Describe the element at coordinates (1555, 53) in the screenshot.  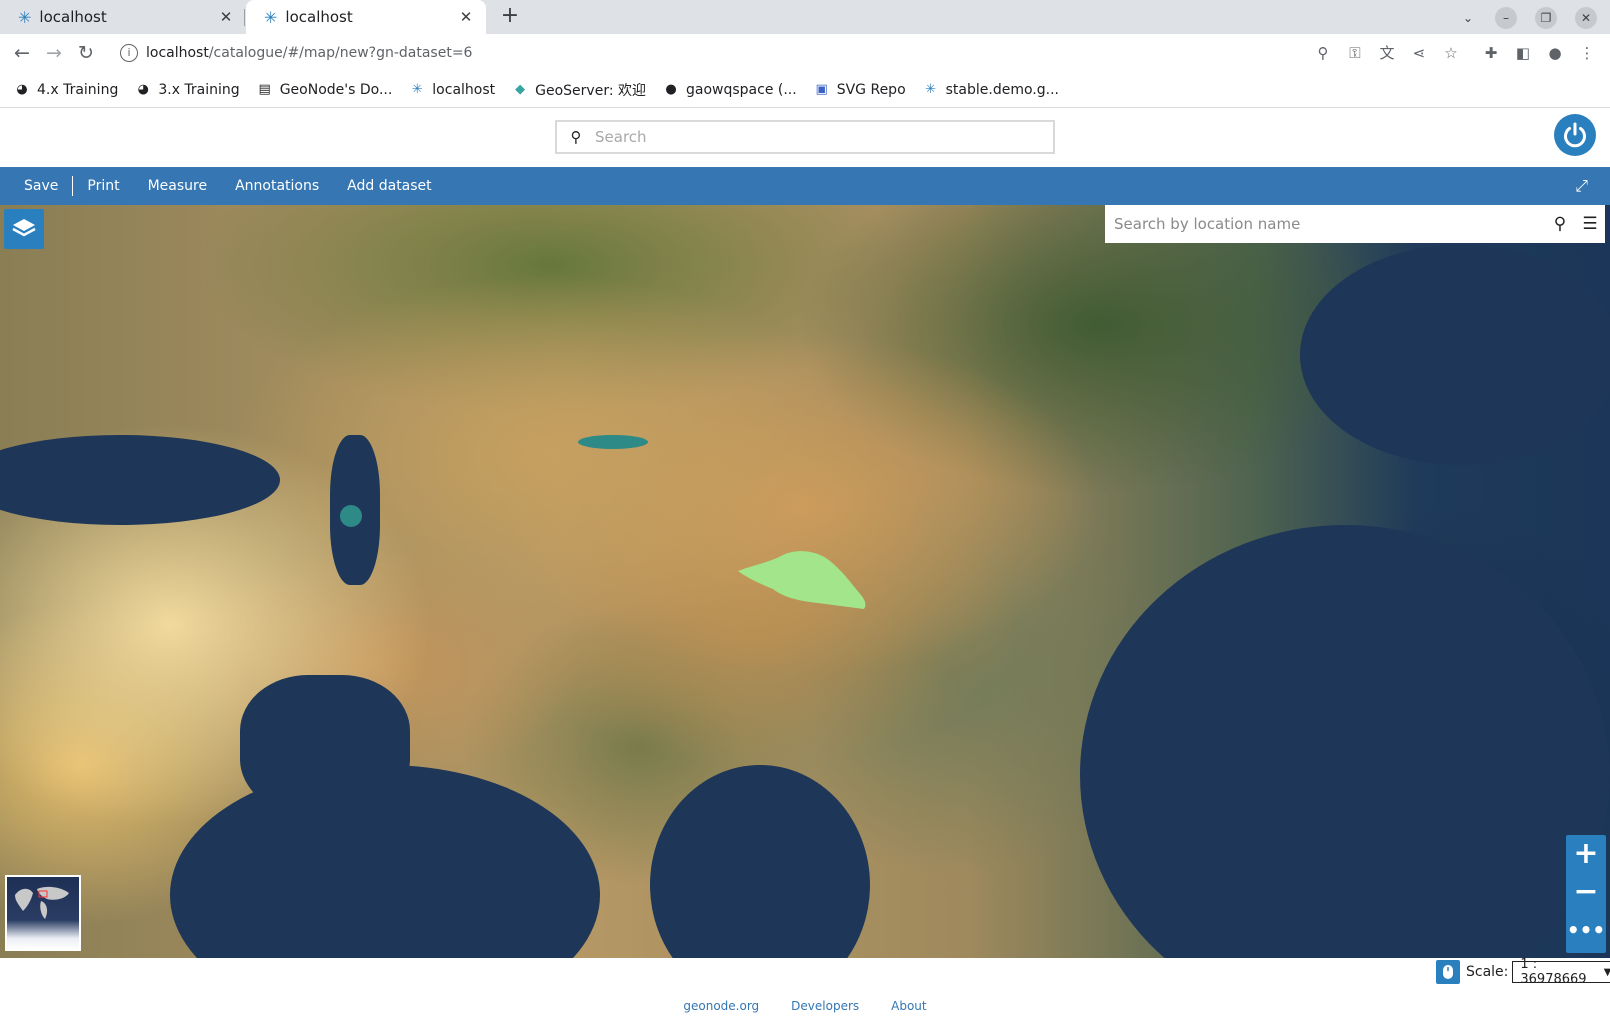
I see `profile-icon: ●` at that location.